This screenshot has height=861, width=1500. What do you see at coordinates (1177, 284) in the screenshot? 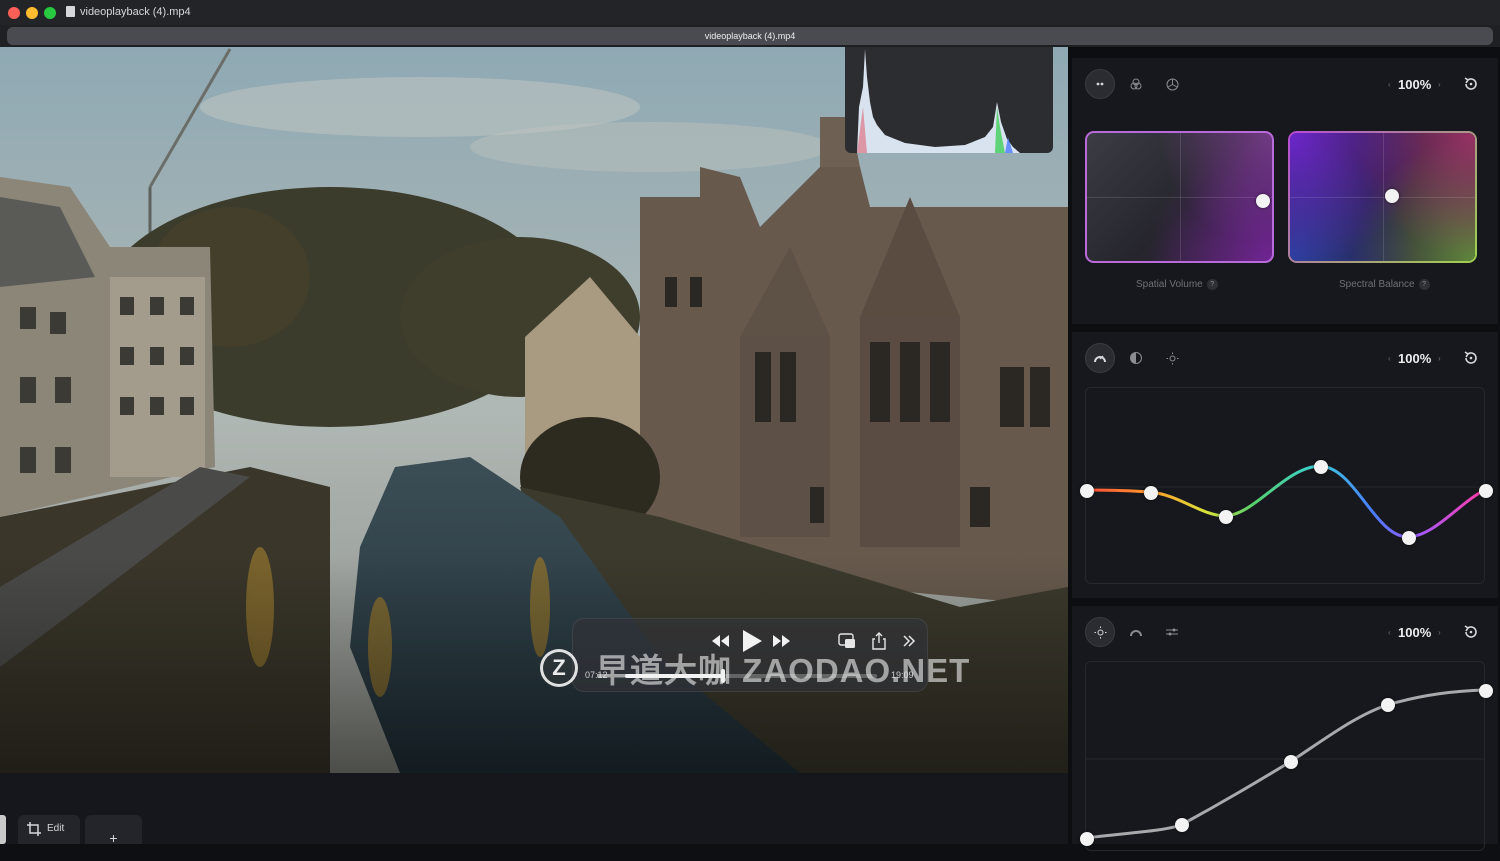
I see `spatial-volume-label: Spatial Volume?` at bounding box center [1177, 284].